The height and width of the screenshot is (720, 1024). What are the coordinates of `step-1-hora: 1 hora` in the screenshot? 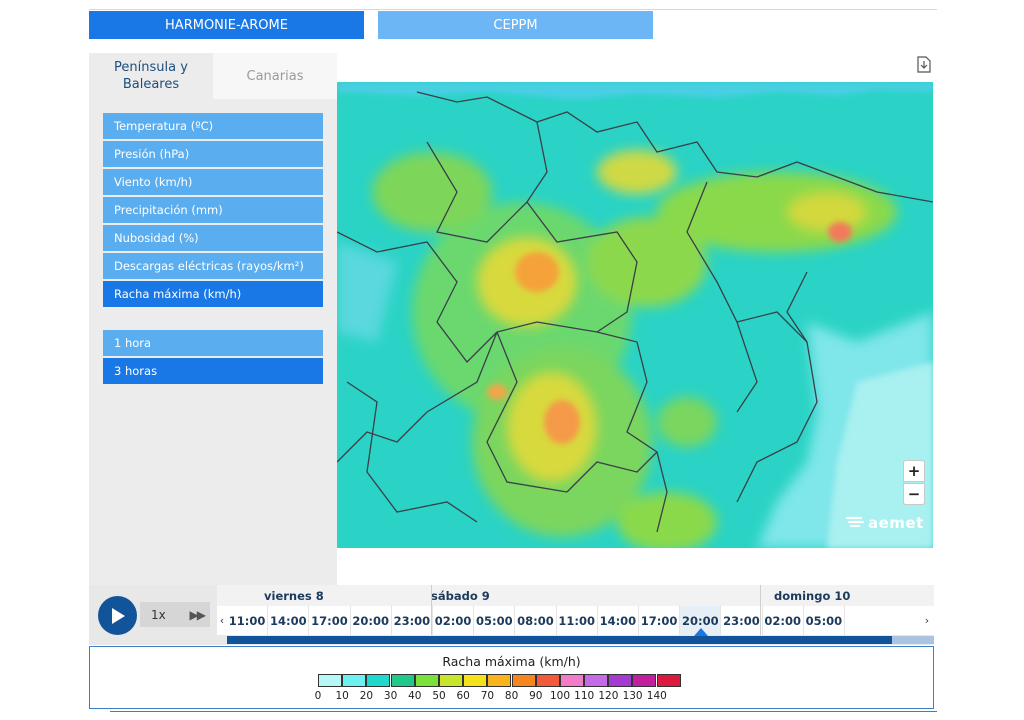 It's located at (213, 343).